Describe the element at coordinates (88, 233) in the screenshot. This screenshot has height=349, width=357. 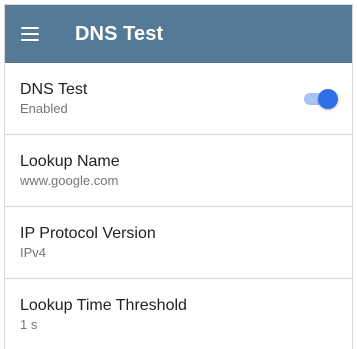
I see `setting-title: IP Protocol Version` at that location.